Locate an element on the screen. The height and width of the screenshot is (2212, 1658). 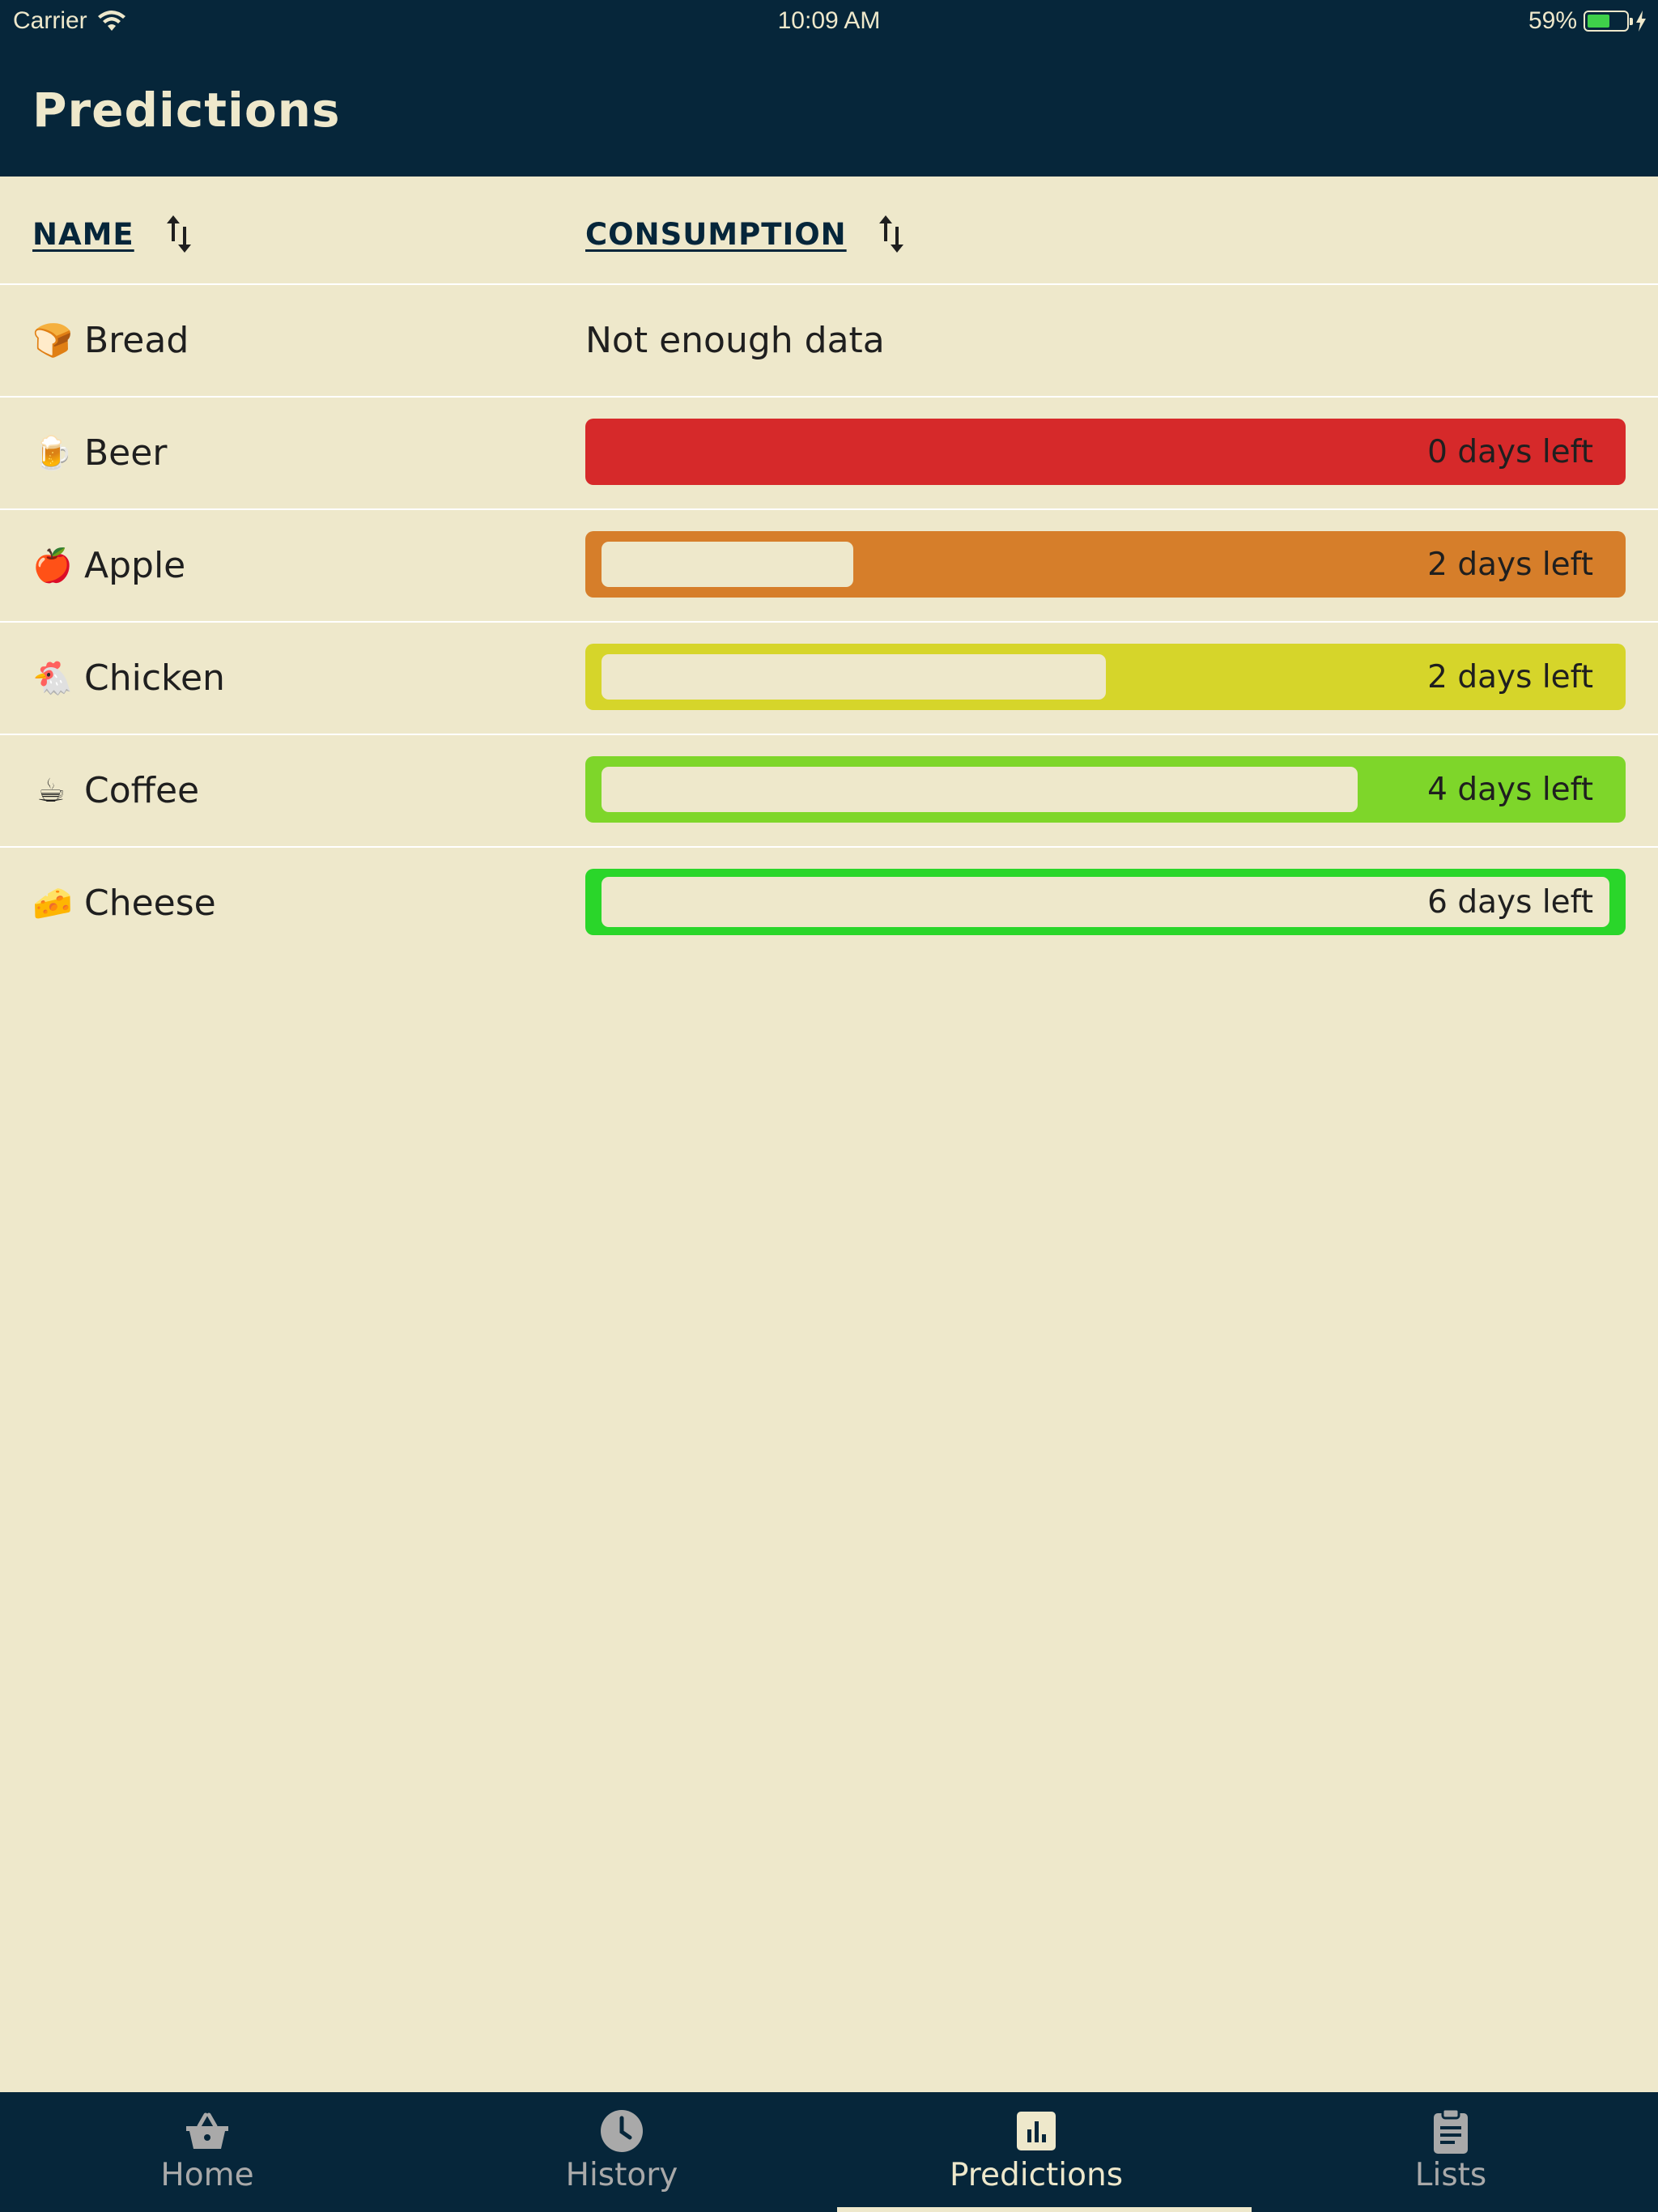
battery-percent: 59% is located at coordinates (1552, 21).